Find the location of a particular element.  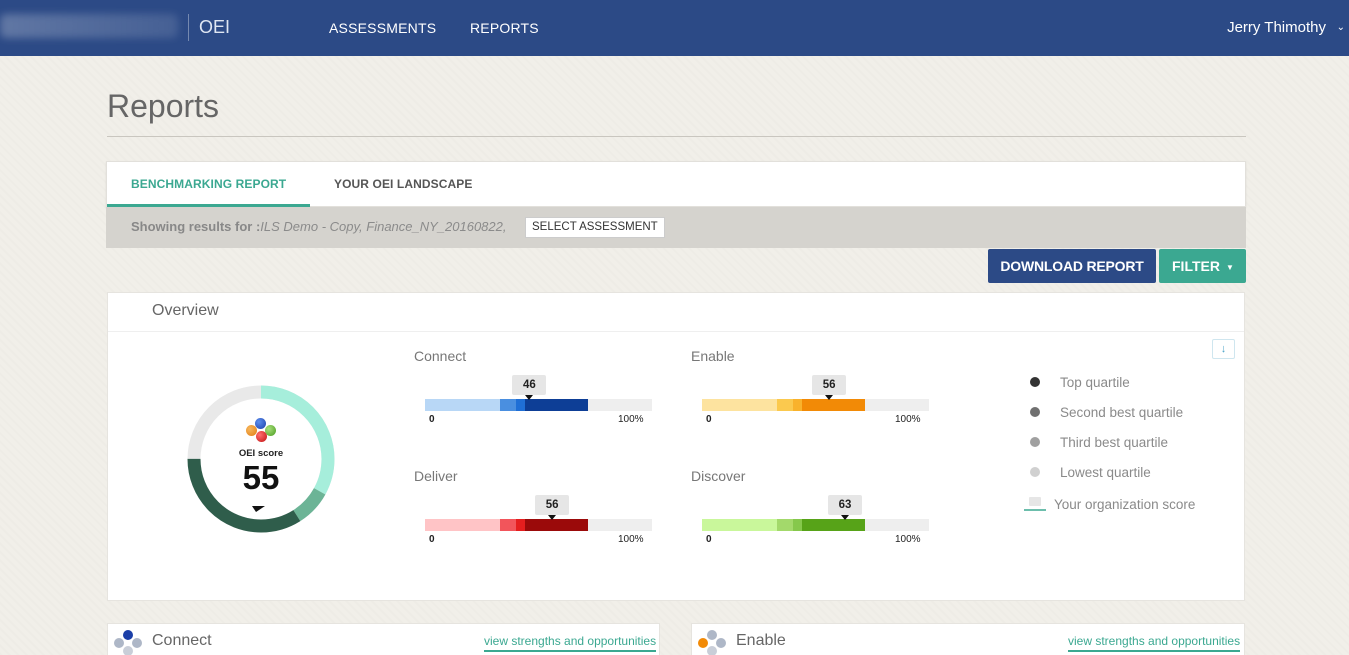

discover-max-label: 100% is located at coordinates (908, 539).